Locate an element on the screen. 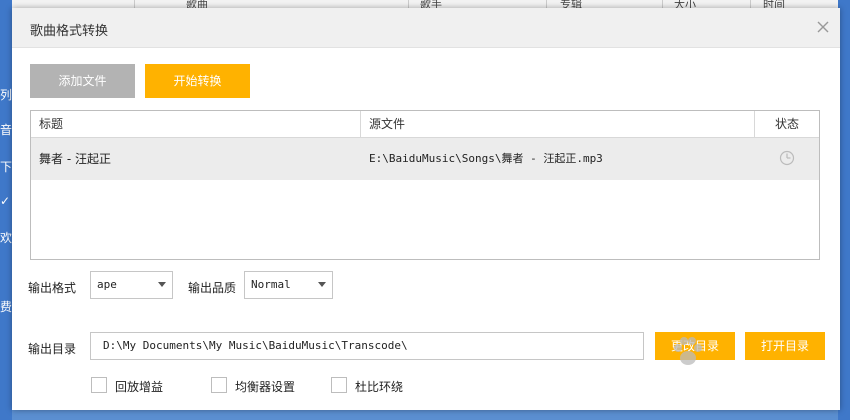 Image resolution: width=850 pixels, height=420 pixels. output-format-select: ape is located at coordinates (131, 285).